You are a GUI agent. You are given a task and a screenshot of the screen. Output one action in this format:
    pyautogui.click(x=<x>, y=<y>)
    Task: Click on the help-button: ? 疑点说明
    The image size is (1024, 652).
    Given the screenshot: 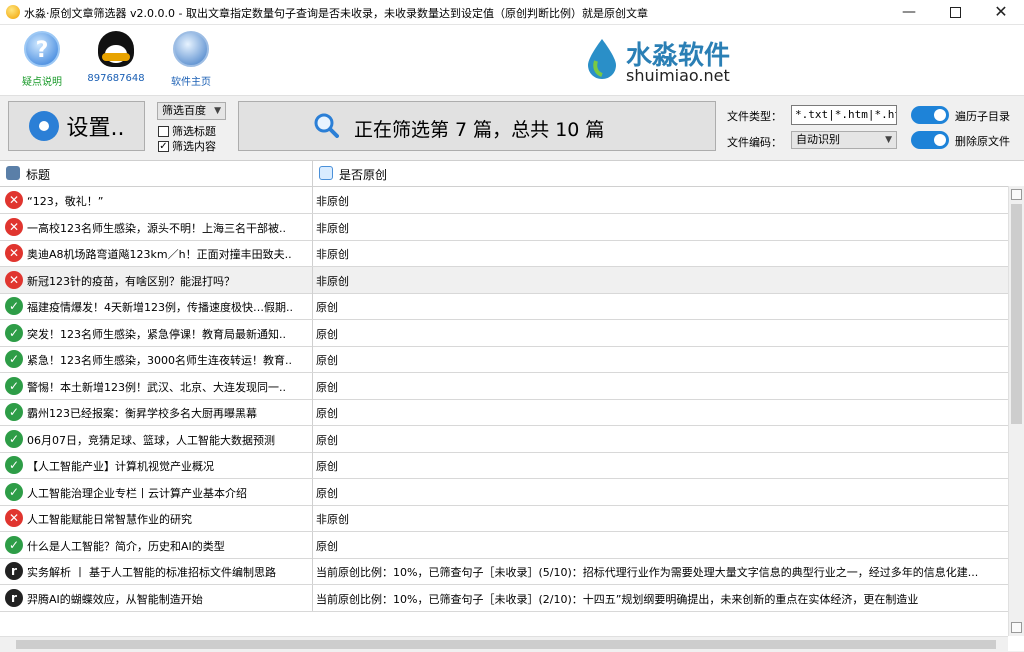 What is the action you would take?
    pyautogui.click(x=42, y=59)
    